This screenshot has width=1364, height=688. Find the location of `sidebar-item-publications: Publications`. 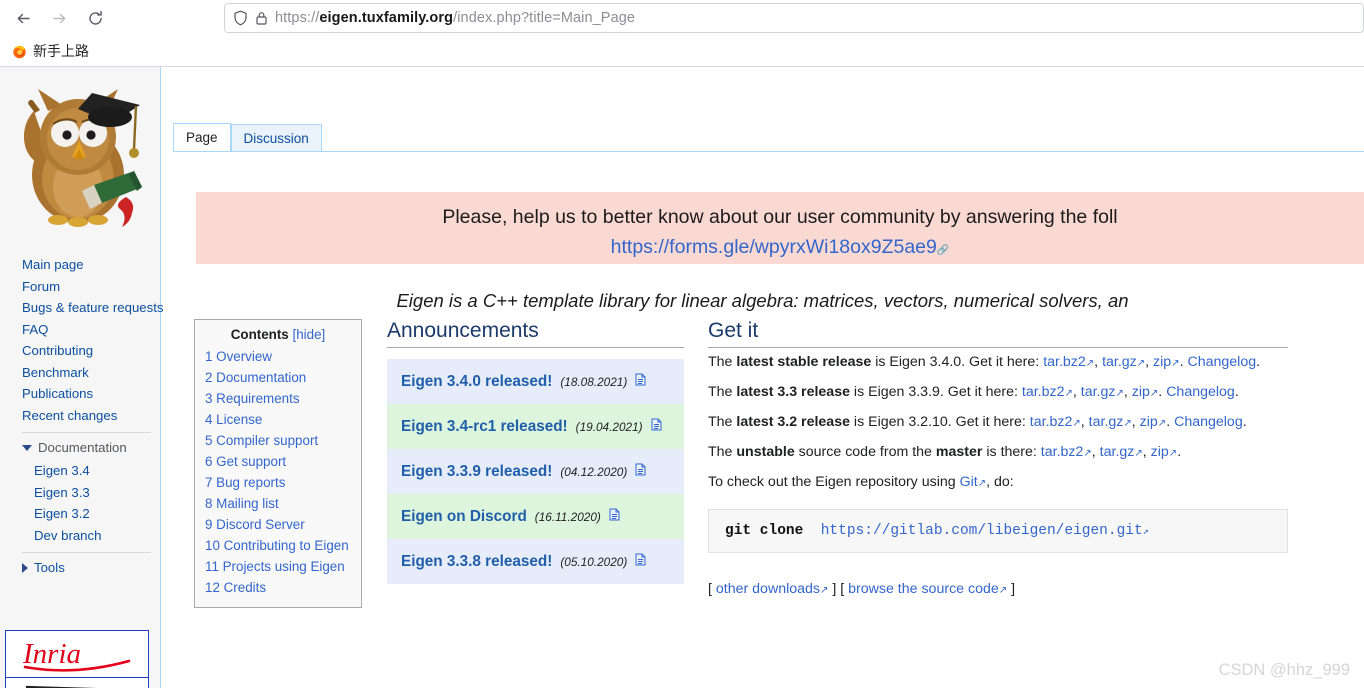

sidebar-item-publications: Publications is located at coordinates (80, 394).